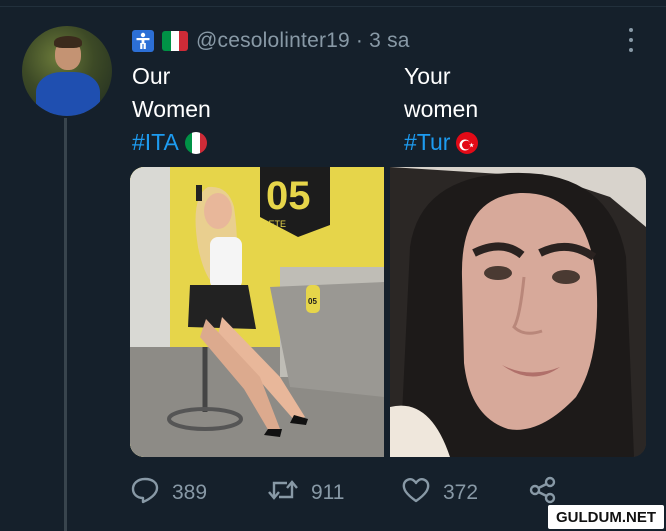 The image size is (666, 531). I want to click on hashtag-ita: #ITA, so click(171, 142).